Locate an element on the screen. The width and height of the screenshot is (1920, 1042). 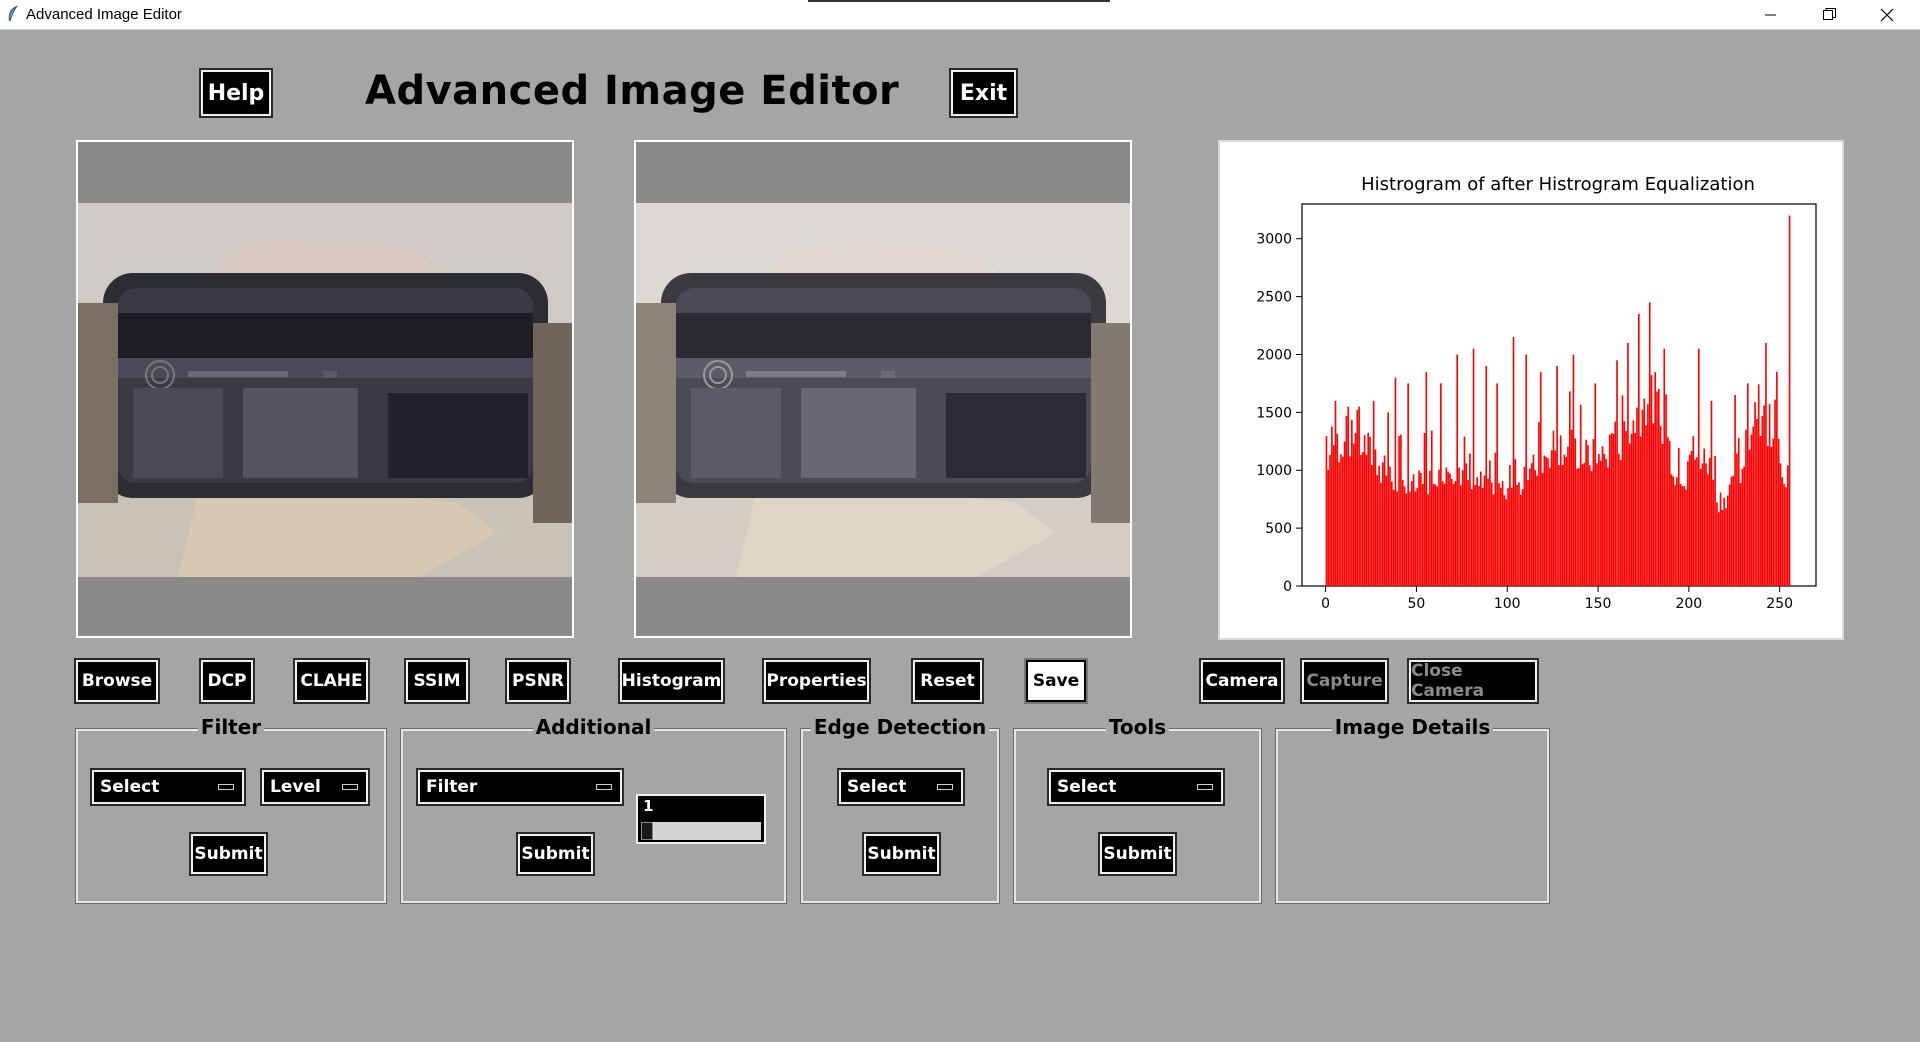
ssim-button: SSIM is located at coordinates (437, 681).